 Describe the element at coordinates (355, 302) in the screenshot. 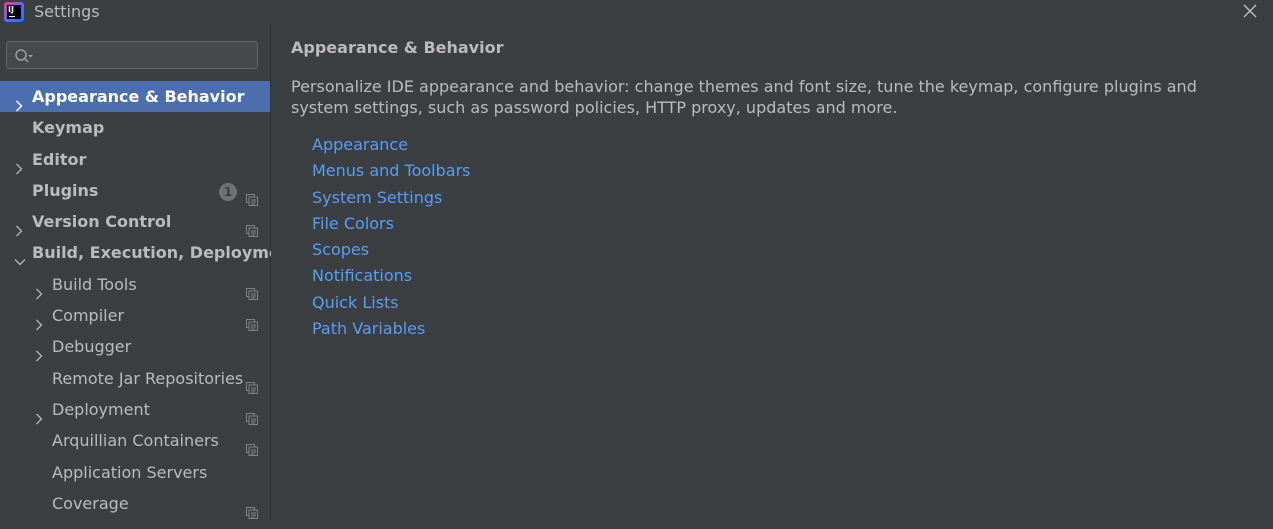

I see `link-quick-lists: Quick Lists` at that location.